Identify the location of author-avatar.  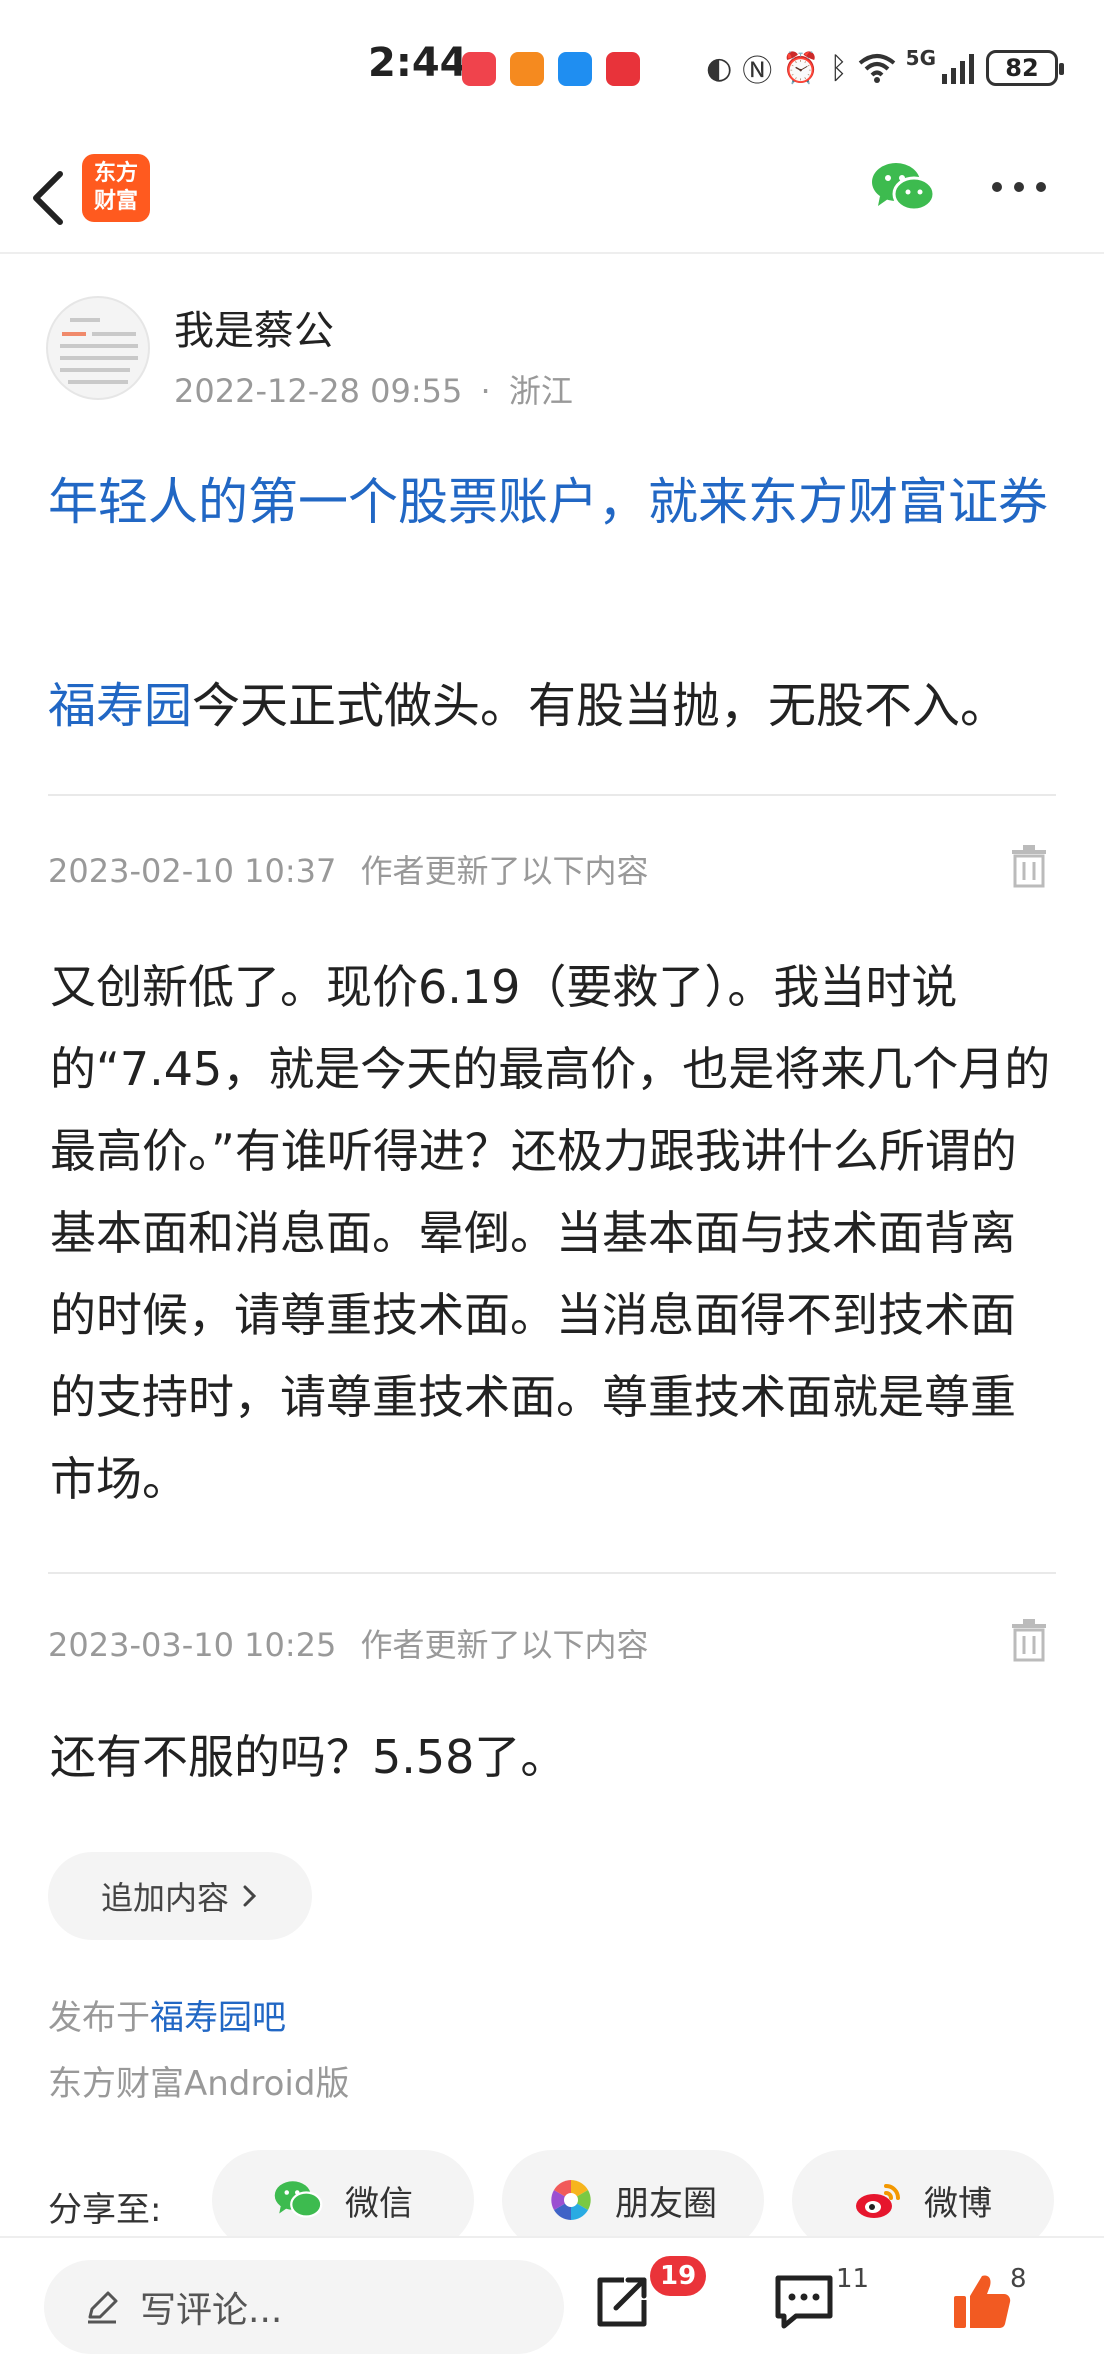
(98, 348).